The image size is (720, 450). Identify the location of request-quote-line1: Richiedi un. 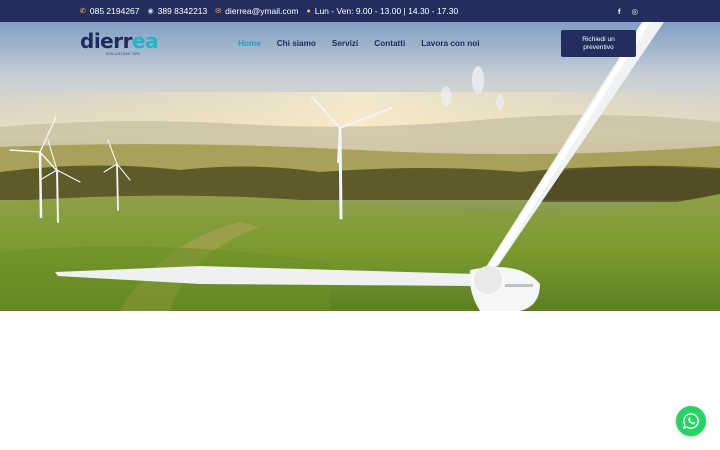
(598, 39).